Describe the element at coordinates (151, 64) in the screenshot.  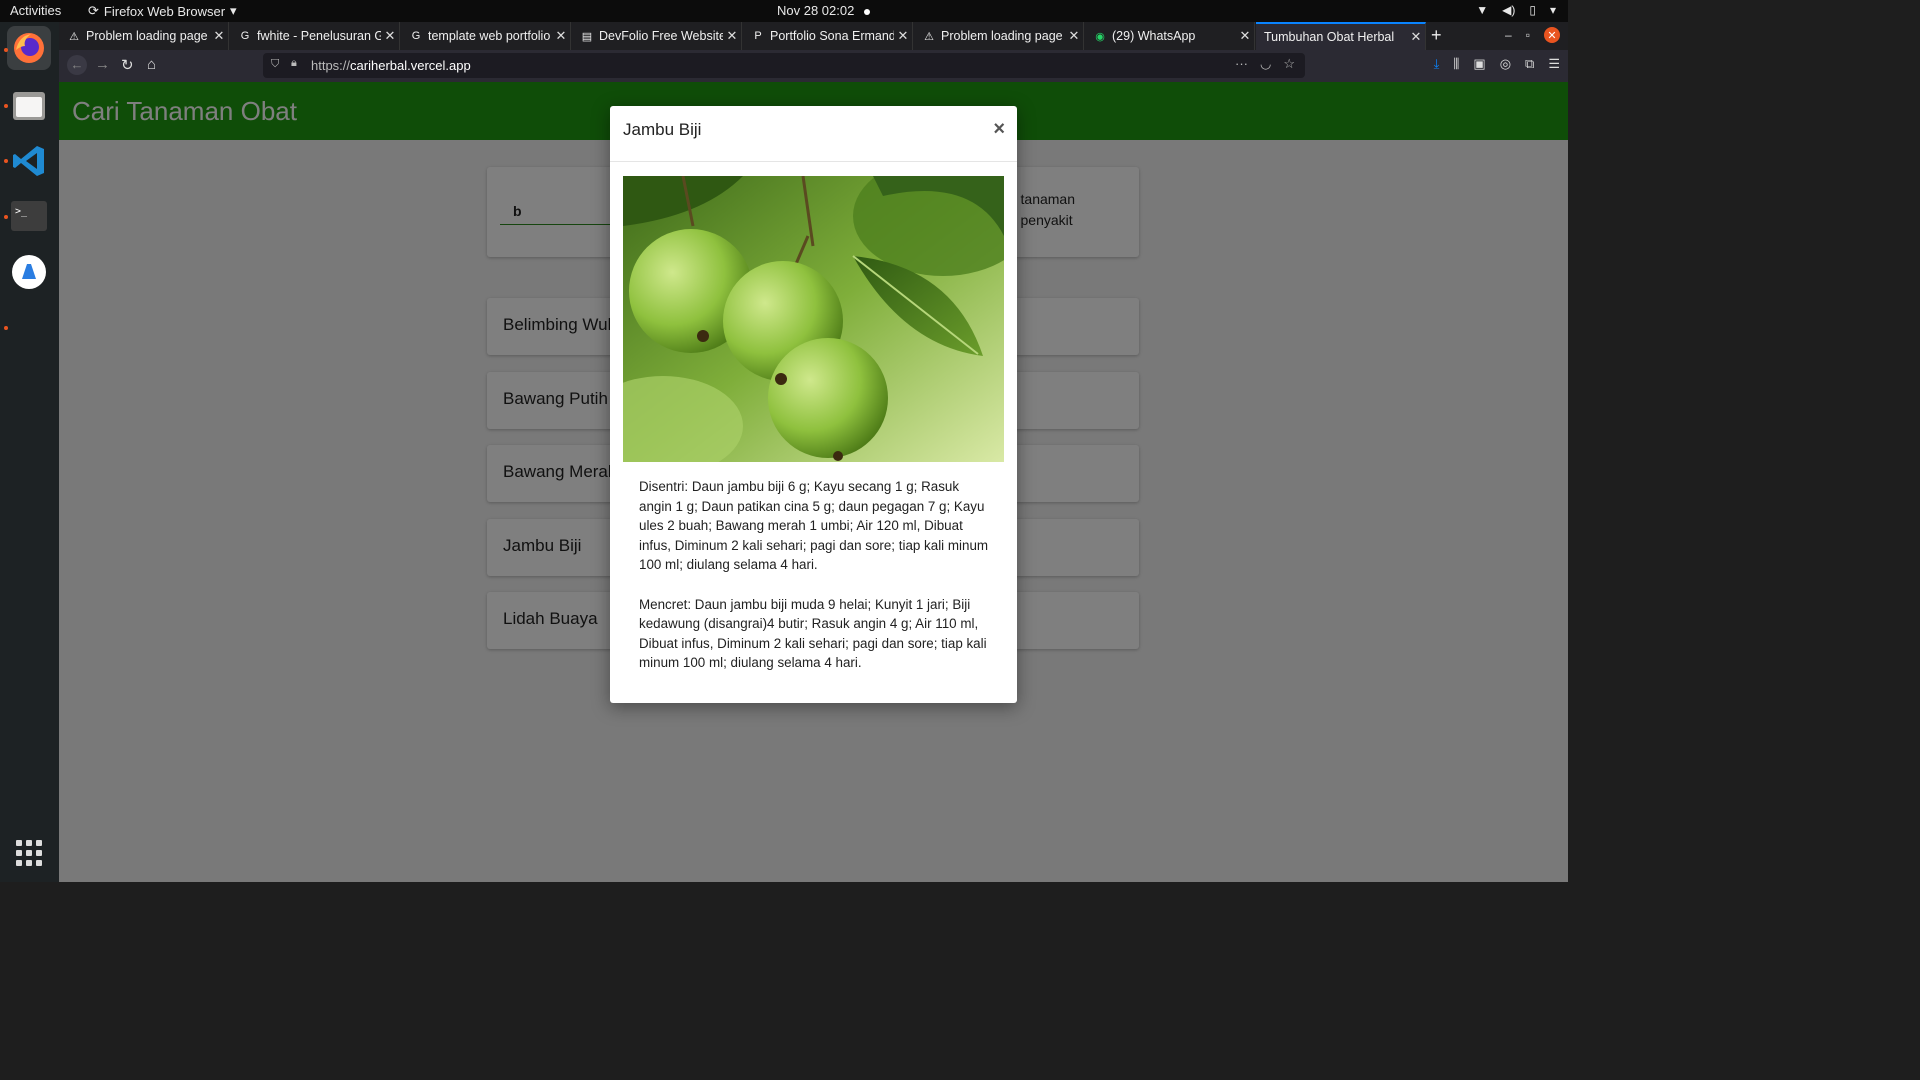
I see `home-icon: ⌂` at that location.